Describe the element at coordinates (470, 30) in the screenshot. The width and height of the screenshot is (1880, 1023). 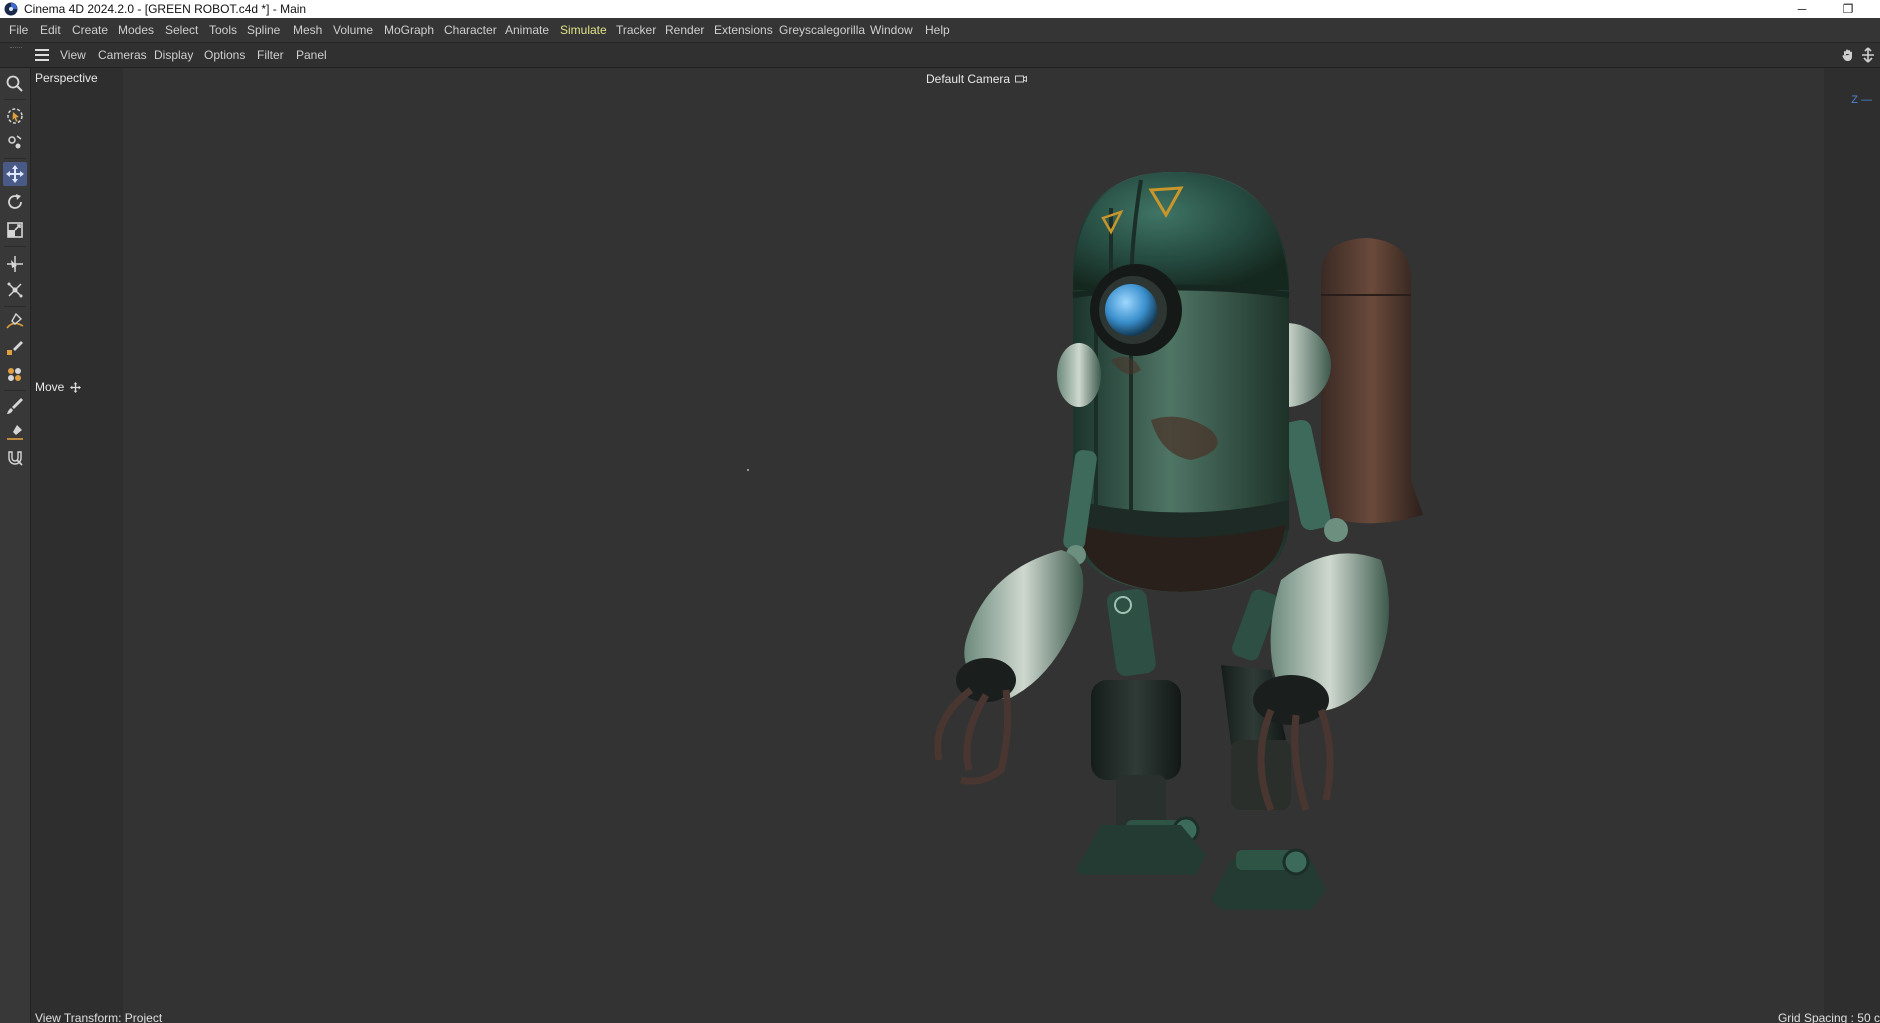
I see `menu-character: Character` at that location.